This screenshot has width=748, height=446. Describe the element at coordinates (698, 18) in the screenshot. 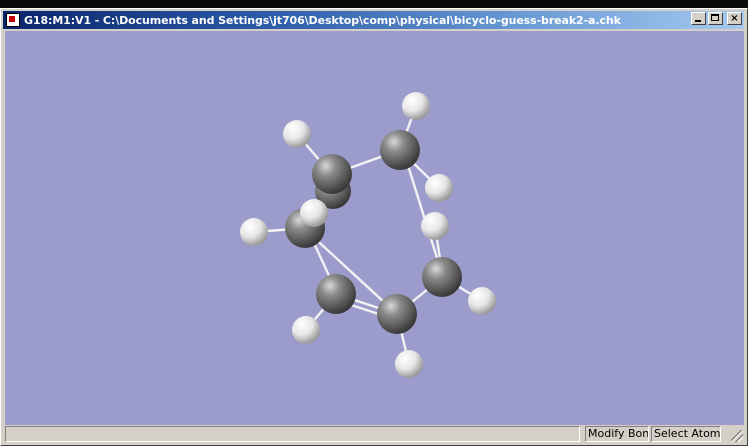

I see `minimize-button` at that location.